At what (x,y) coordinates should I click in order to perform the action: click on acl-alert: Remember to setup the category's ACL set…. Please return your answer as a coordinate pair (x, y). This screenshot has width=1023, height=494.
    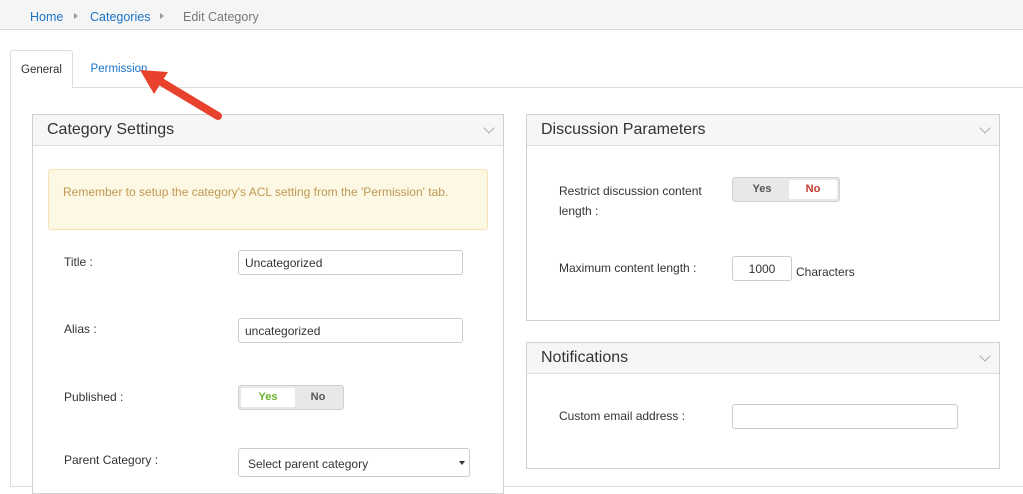
    Looking at the image, I should click on (268, 199).